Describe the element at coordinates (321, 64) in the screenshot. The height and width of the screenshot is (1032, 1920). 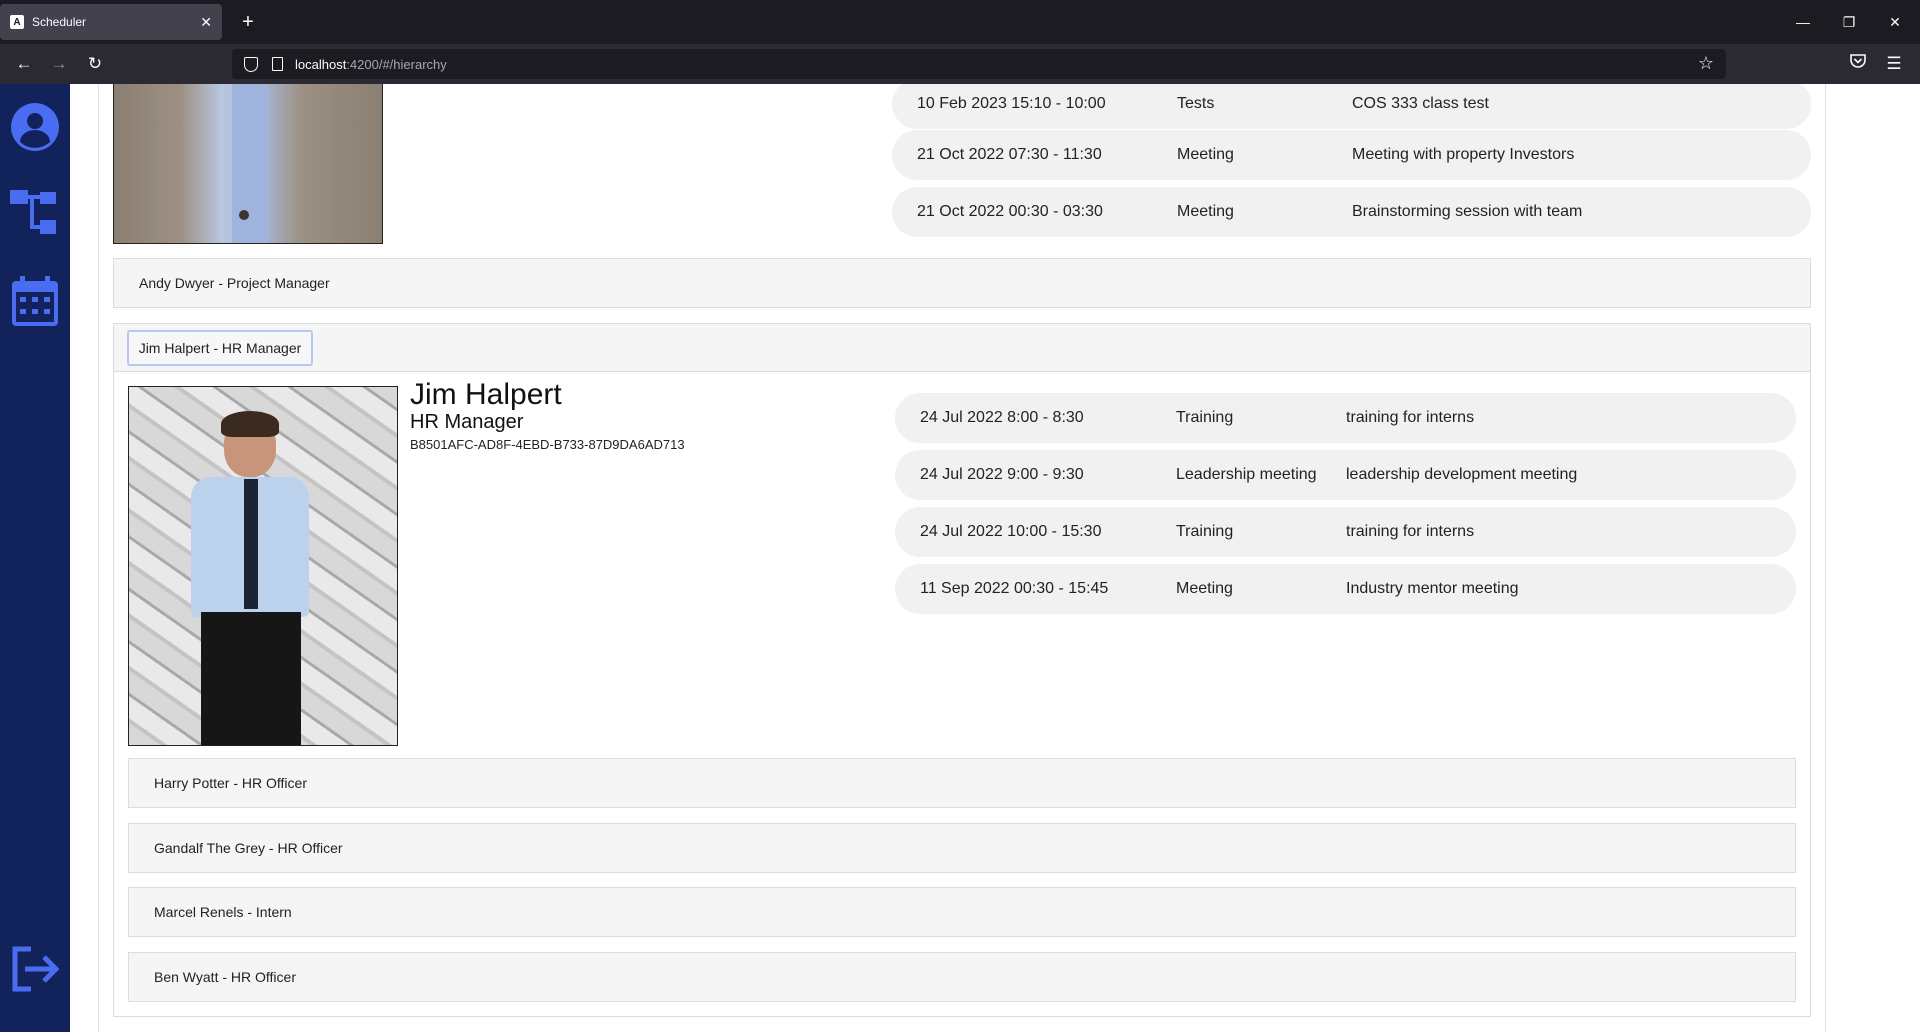
I see `url-host: localhost` at that location.